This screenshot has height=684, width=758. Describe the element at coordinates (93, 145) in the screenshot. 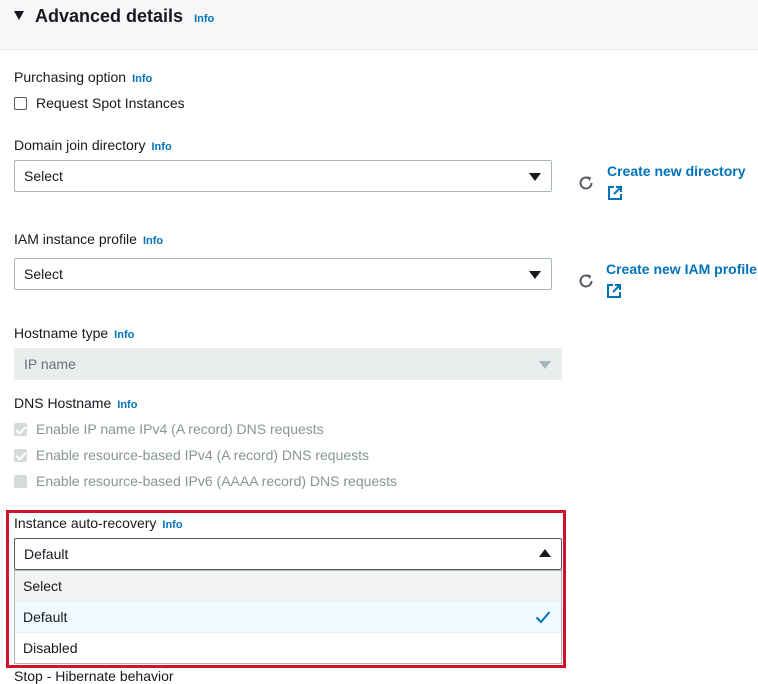

I see `domain-join-label: Domain join directory Info` at that location.